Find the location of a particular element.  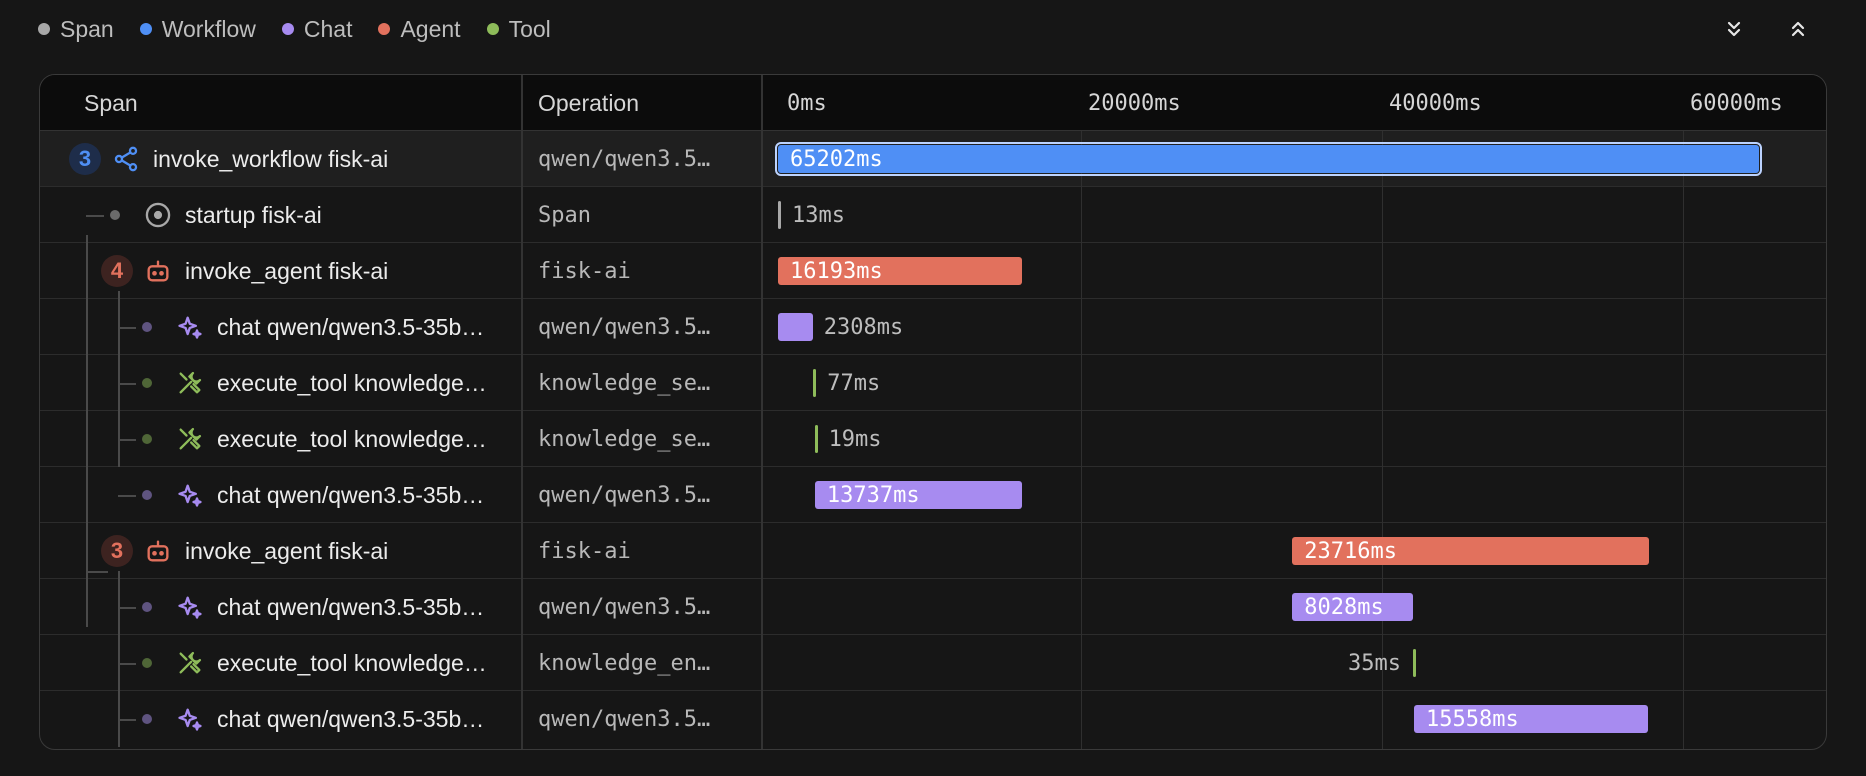

legend-label: Span is located at coordinates (87, 28).